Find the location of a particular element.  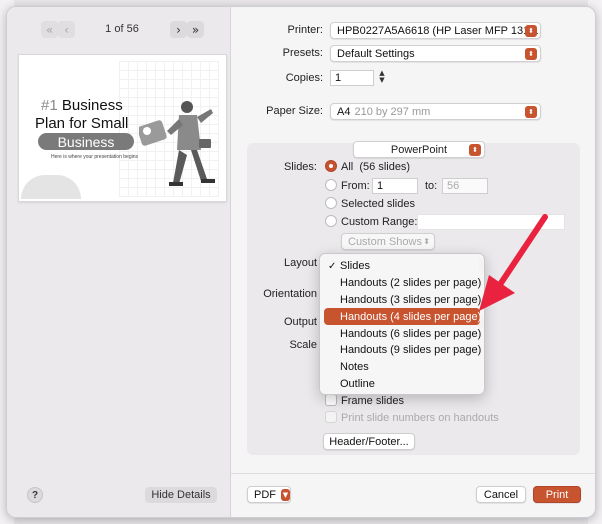

custom-range-label: Custom Range: is located at coordinates (379, 222).